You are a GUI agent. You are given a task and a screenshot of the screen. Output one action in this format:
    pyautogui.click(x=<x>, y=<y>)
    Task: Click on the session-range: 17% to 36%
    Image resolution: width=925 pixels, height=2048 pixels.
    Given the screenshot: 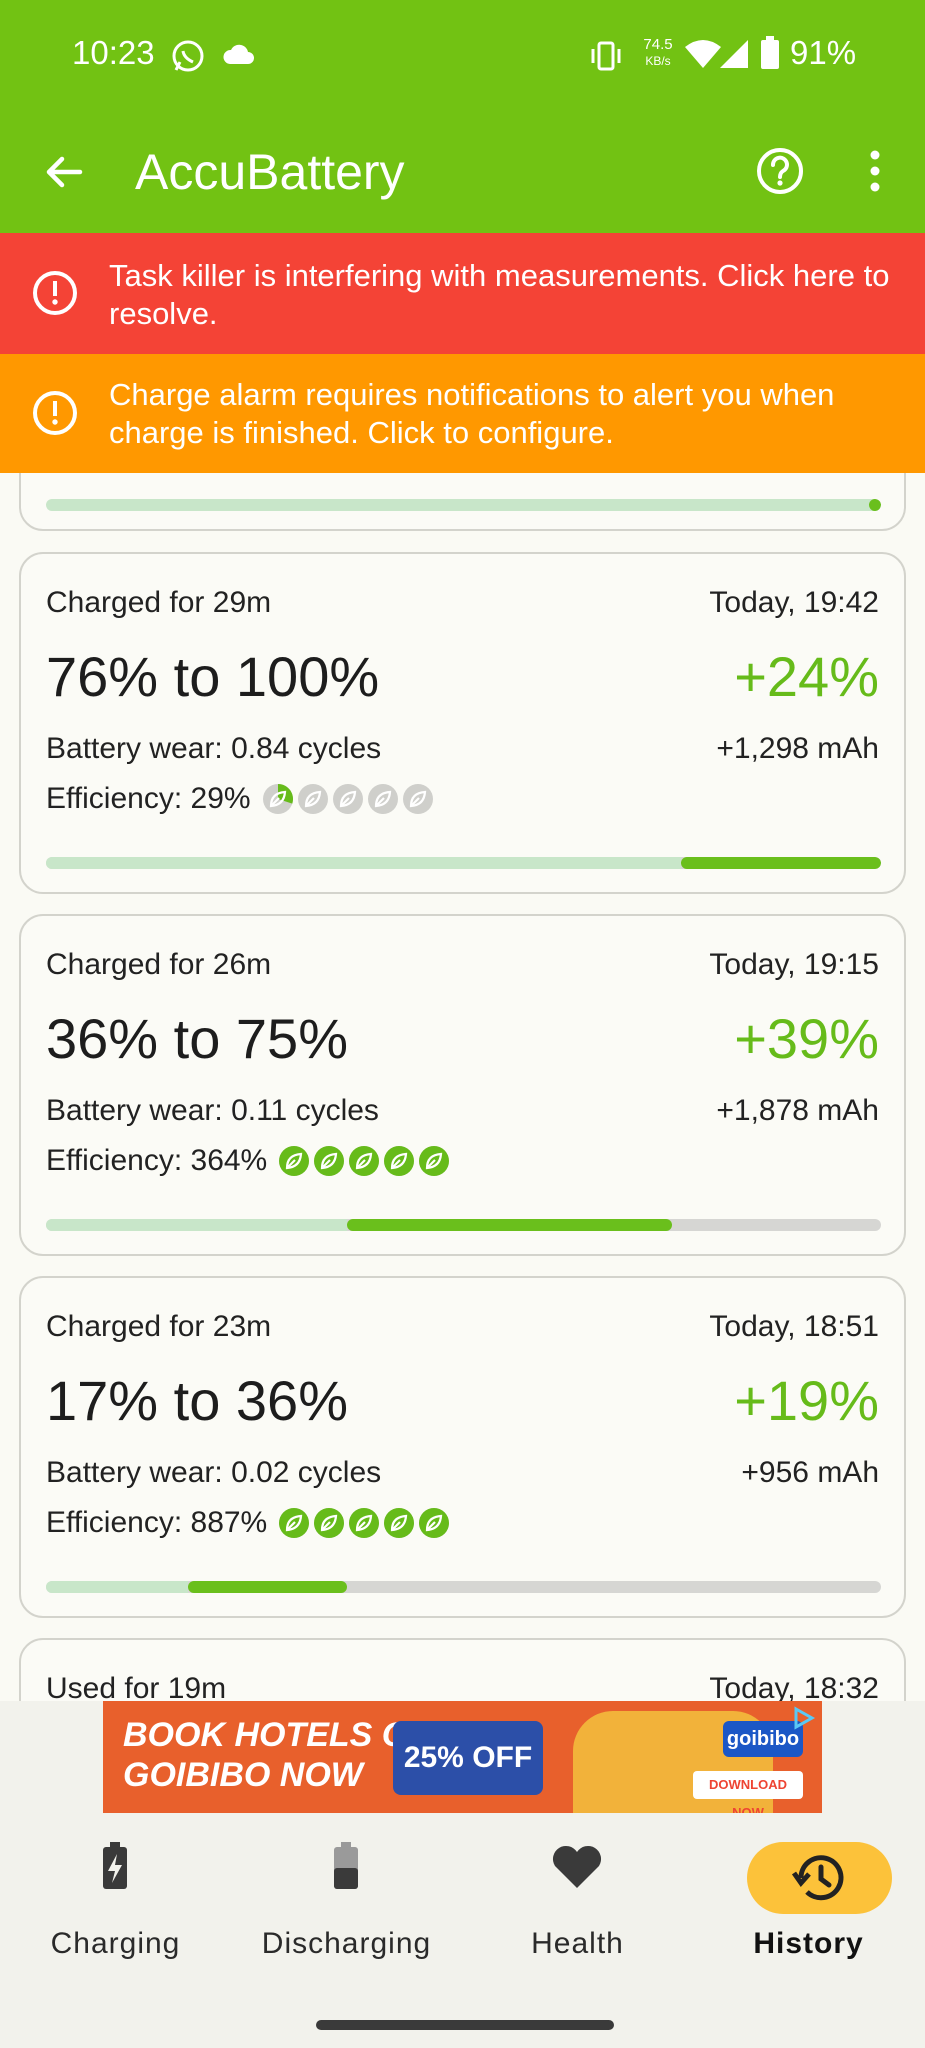 What is the action you would take?
    pyautogui.click(x=197, y=1400)
    